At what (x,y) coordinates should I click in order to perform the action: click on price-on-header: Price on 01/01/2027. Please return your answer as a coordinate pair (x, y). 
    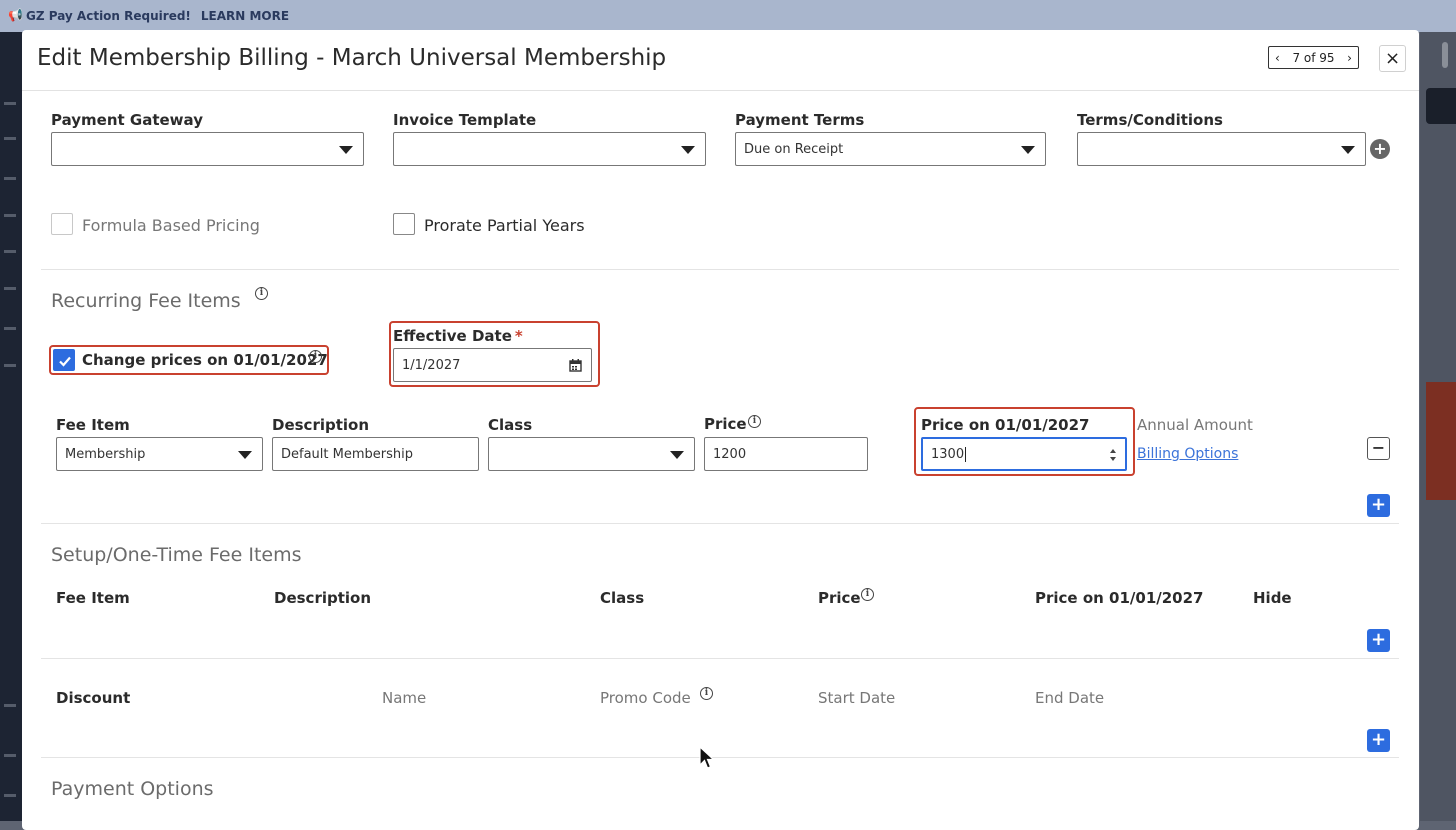
    Looking at the image, I should click on (1005, 425).